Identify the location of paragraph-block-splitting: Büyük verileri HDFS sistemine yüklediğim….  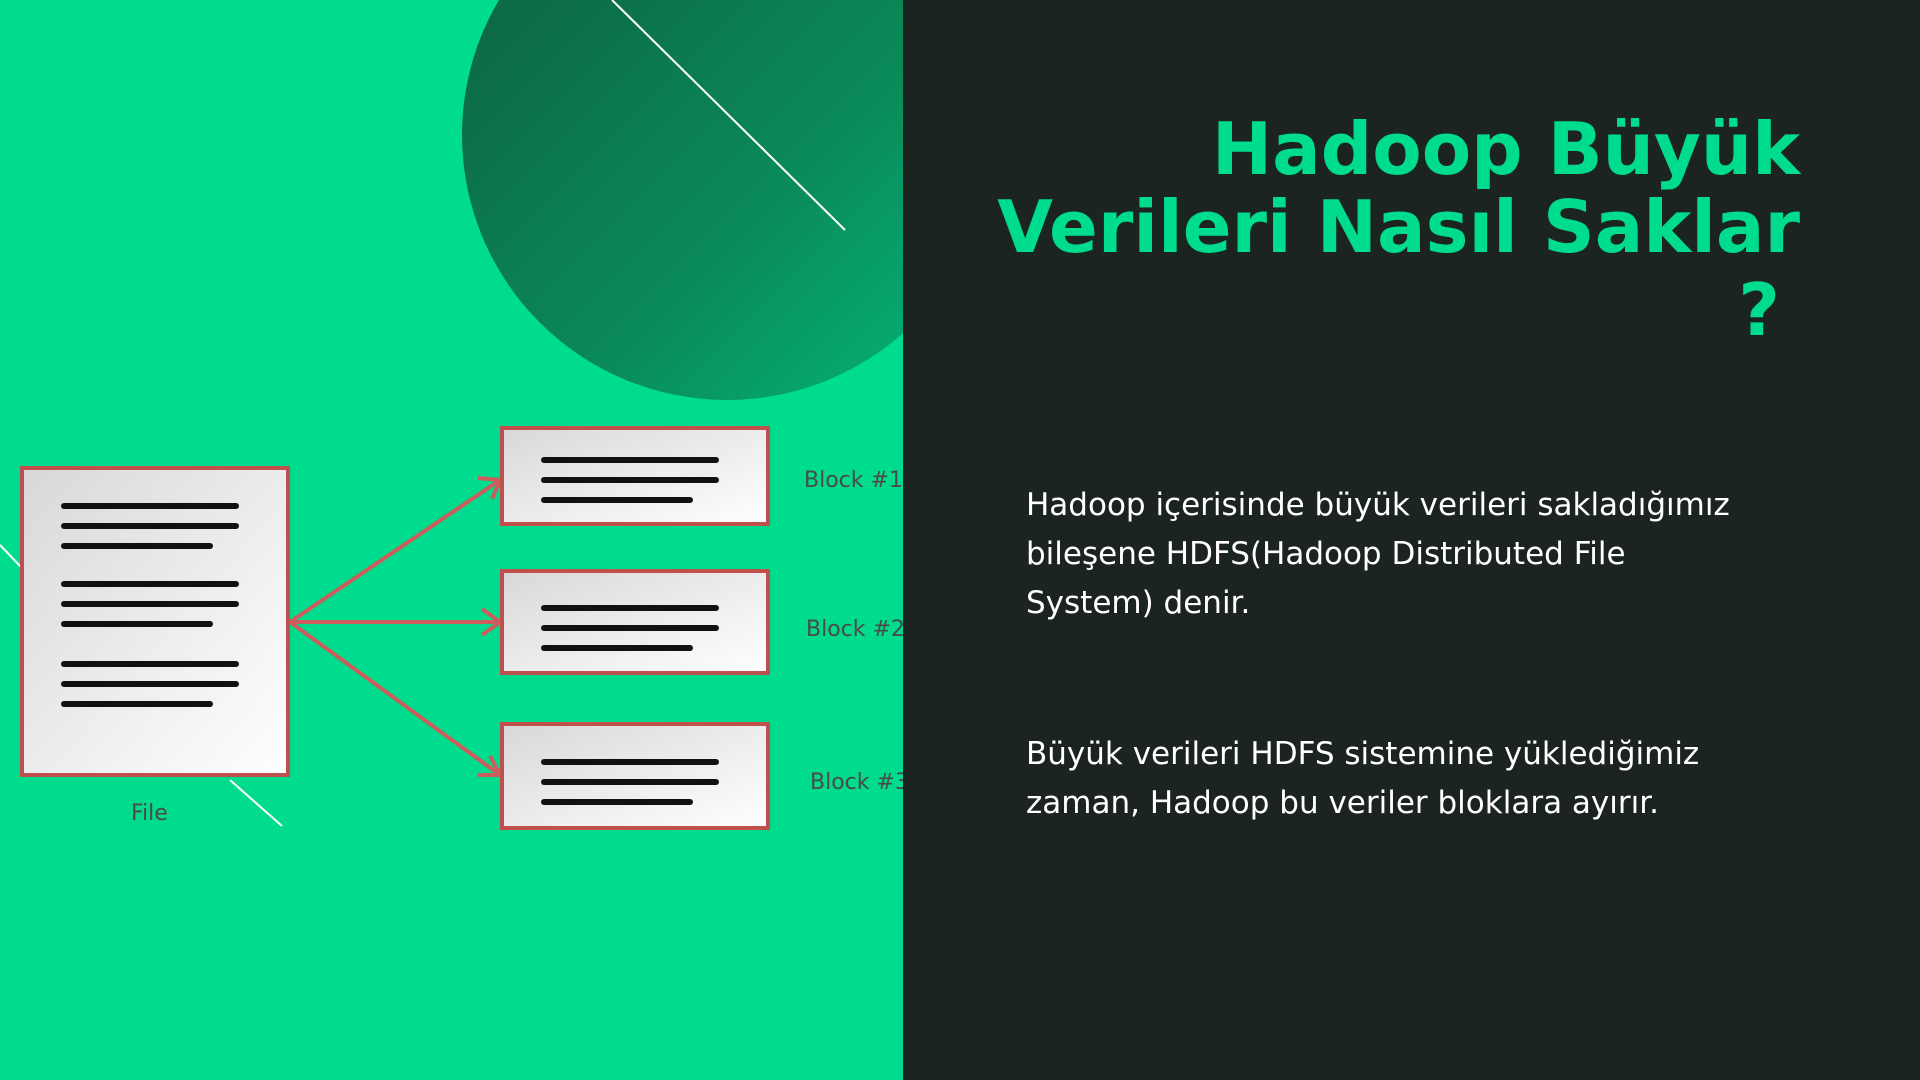
(1363, 778).